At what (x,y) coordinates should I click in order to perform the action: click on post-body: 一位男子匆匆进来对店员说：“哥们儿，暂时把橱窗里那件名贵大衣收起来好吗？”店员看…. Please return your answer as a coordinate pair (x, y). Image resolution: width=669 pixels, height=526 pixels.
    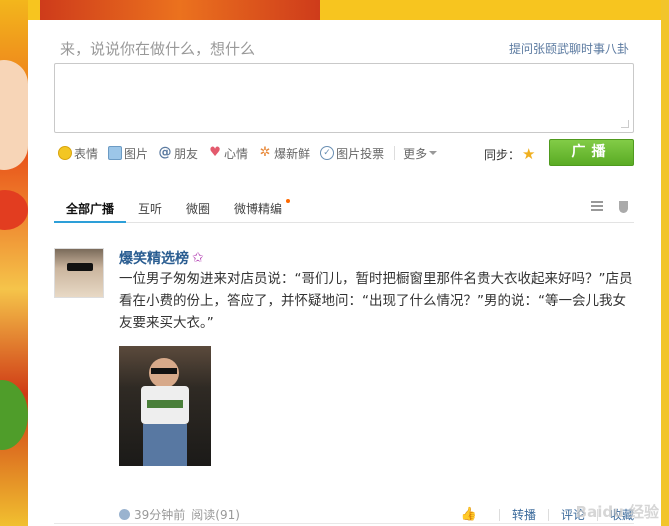
    Looking at the image, I should click on (376, 301).